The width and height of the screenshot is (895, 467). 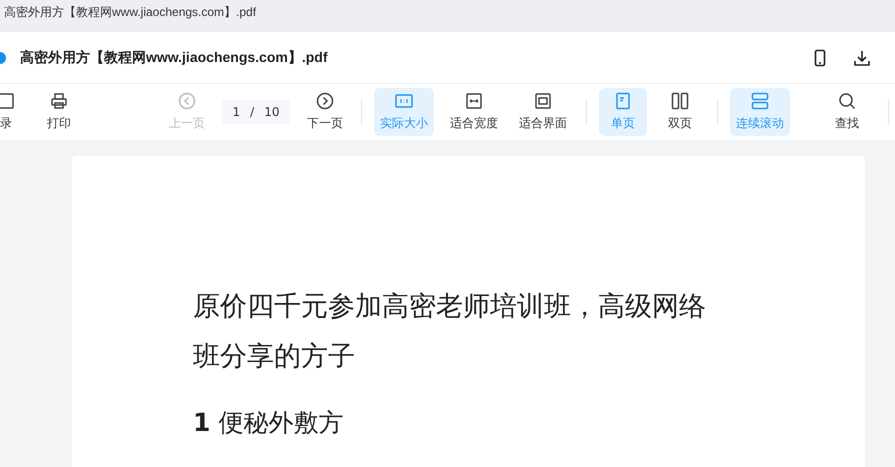 What do you see at coordinates (847, 112) in the screenshot?
I see `toolbar-button: 查找` at bounding box center [847, 112].